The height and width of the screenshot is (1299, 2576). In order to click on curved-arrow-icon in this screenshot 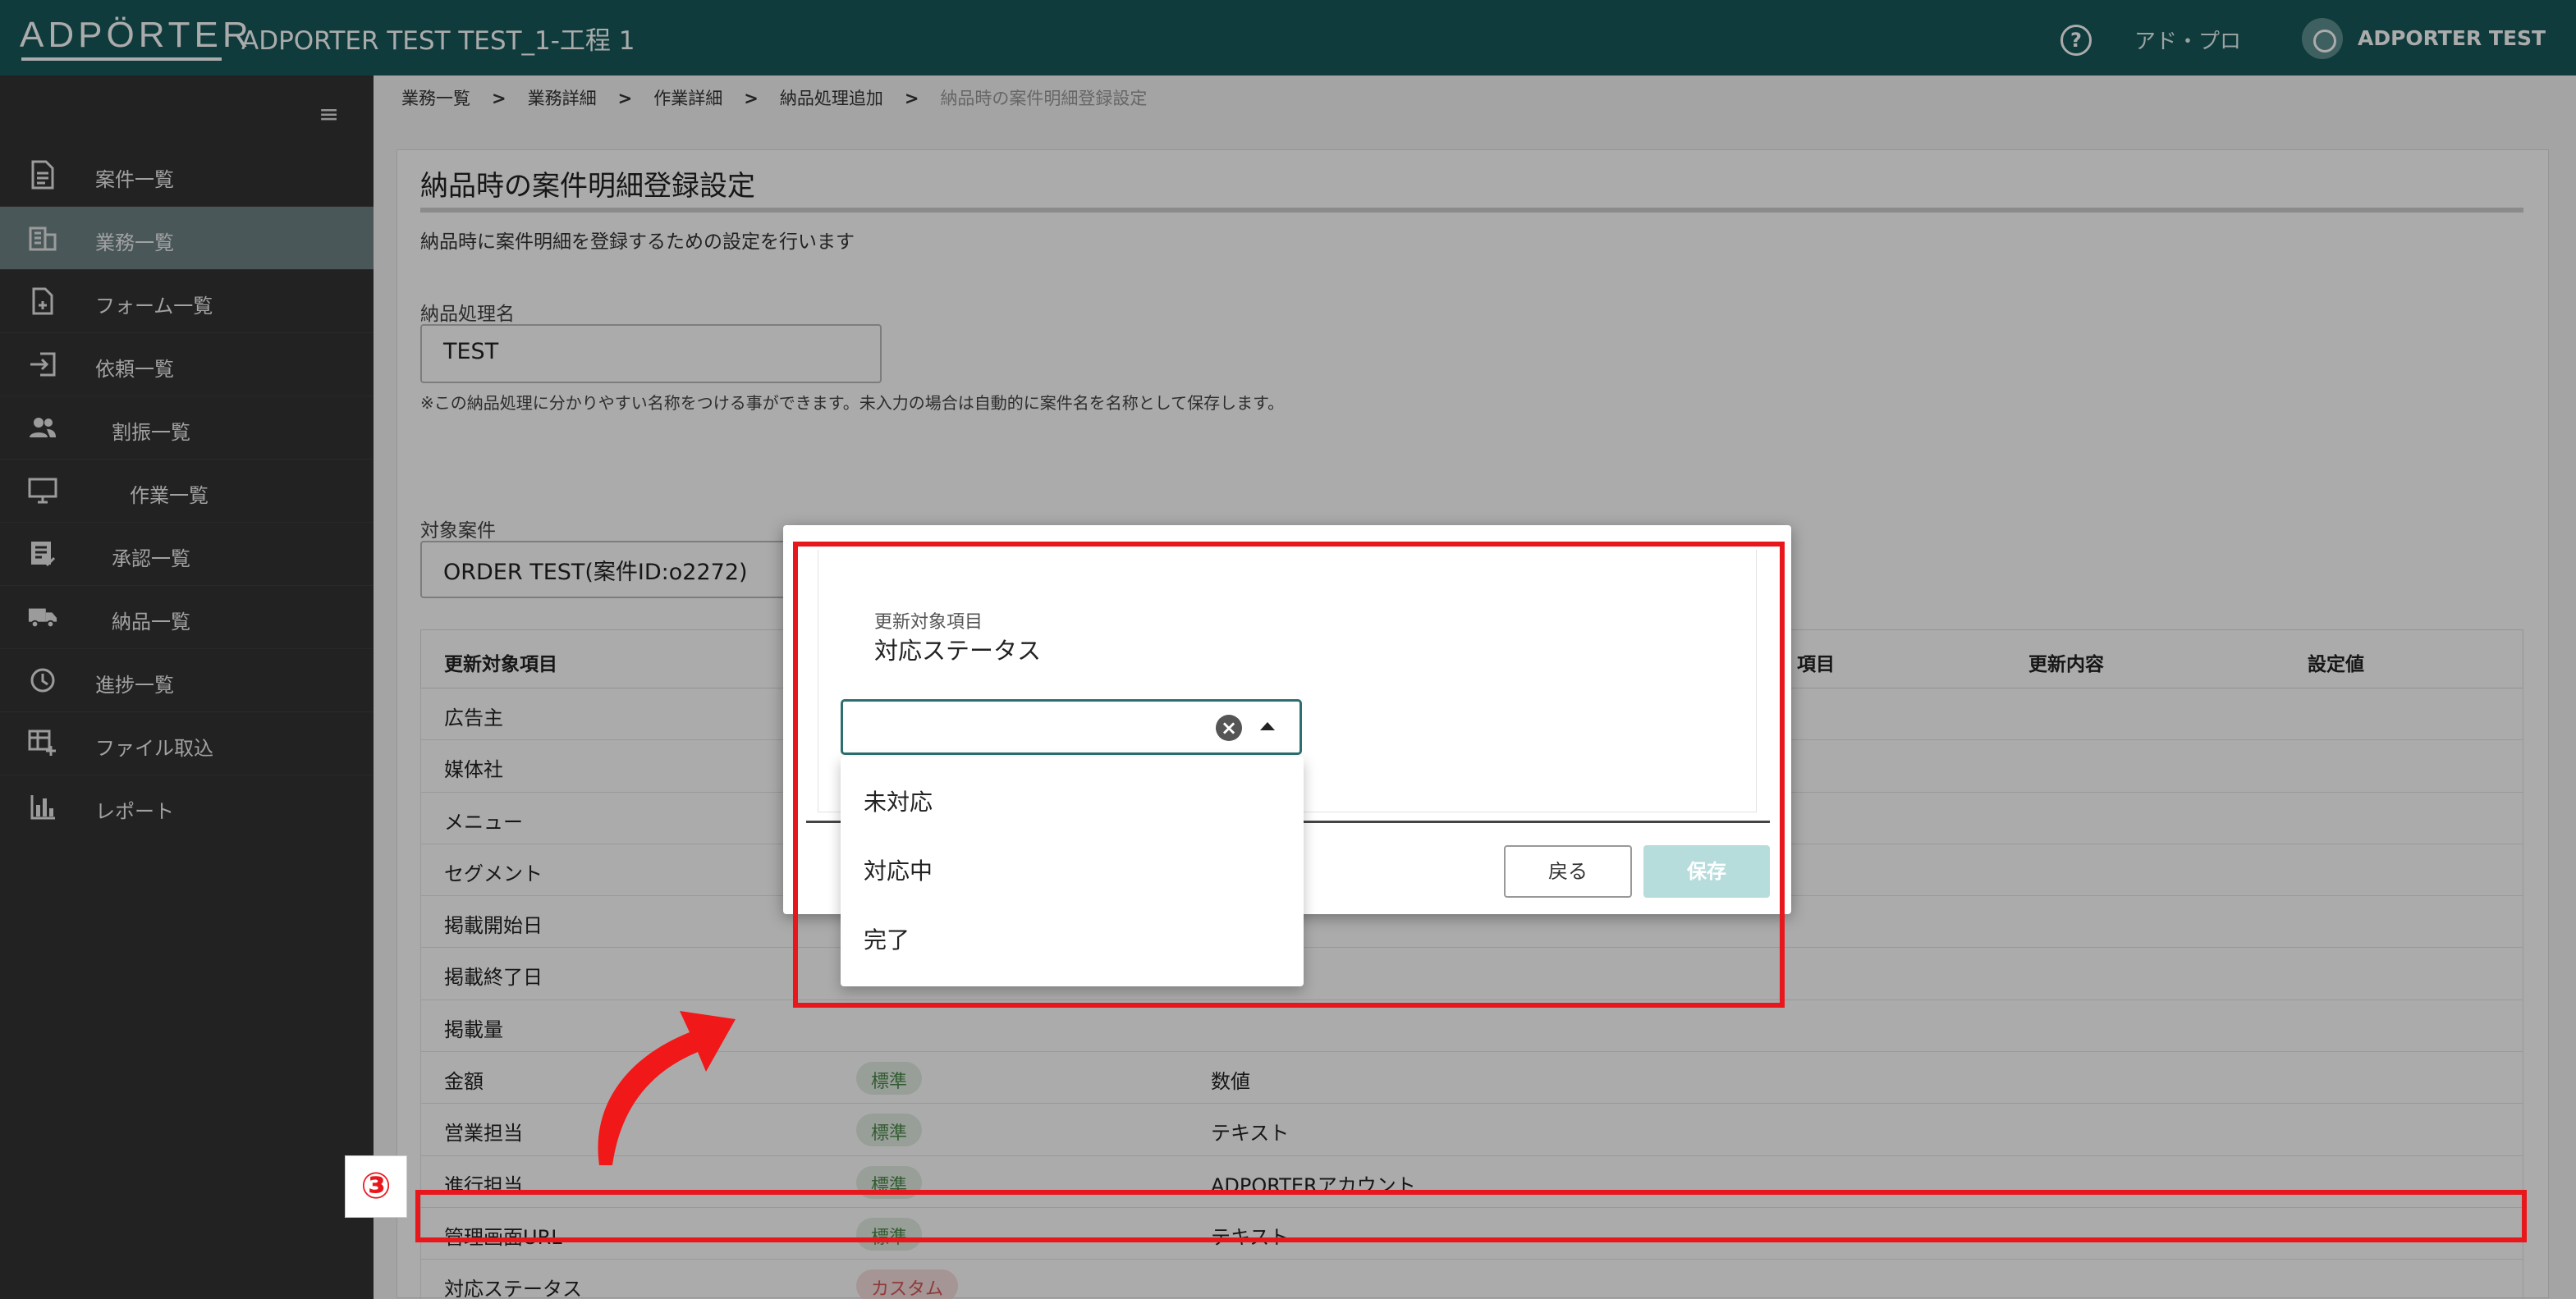, I will do `click(667, 1088)`.